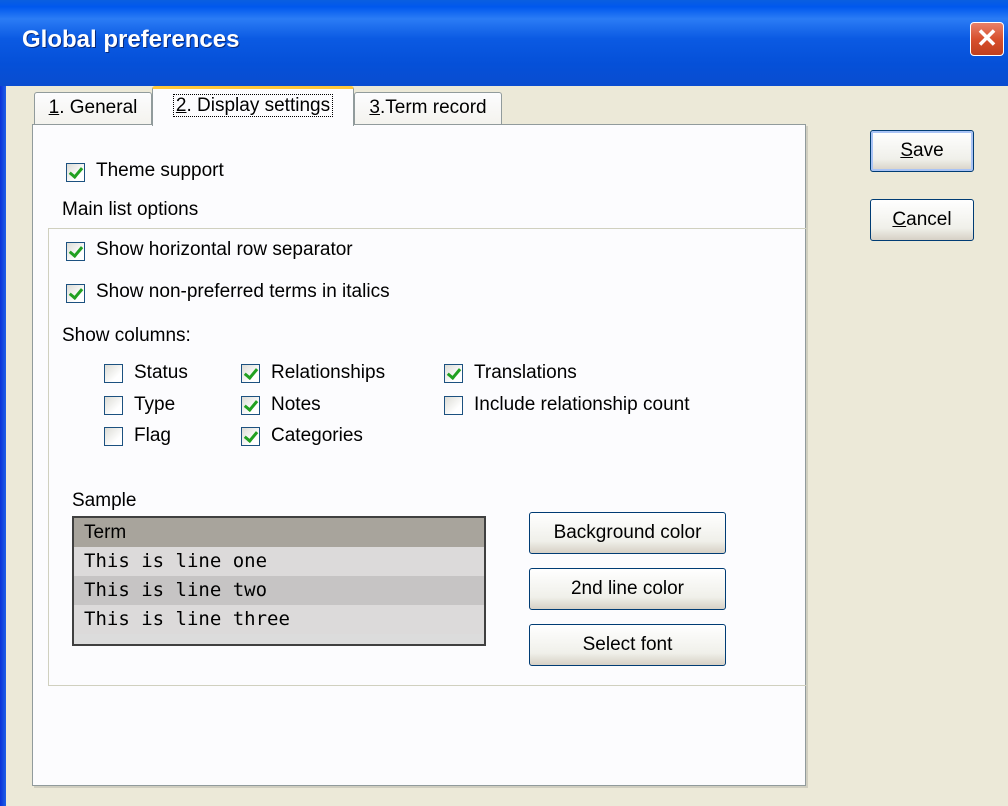  I want to click on close-button: ✕, so click(987, 39).